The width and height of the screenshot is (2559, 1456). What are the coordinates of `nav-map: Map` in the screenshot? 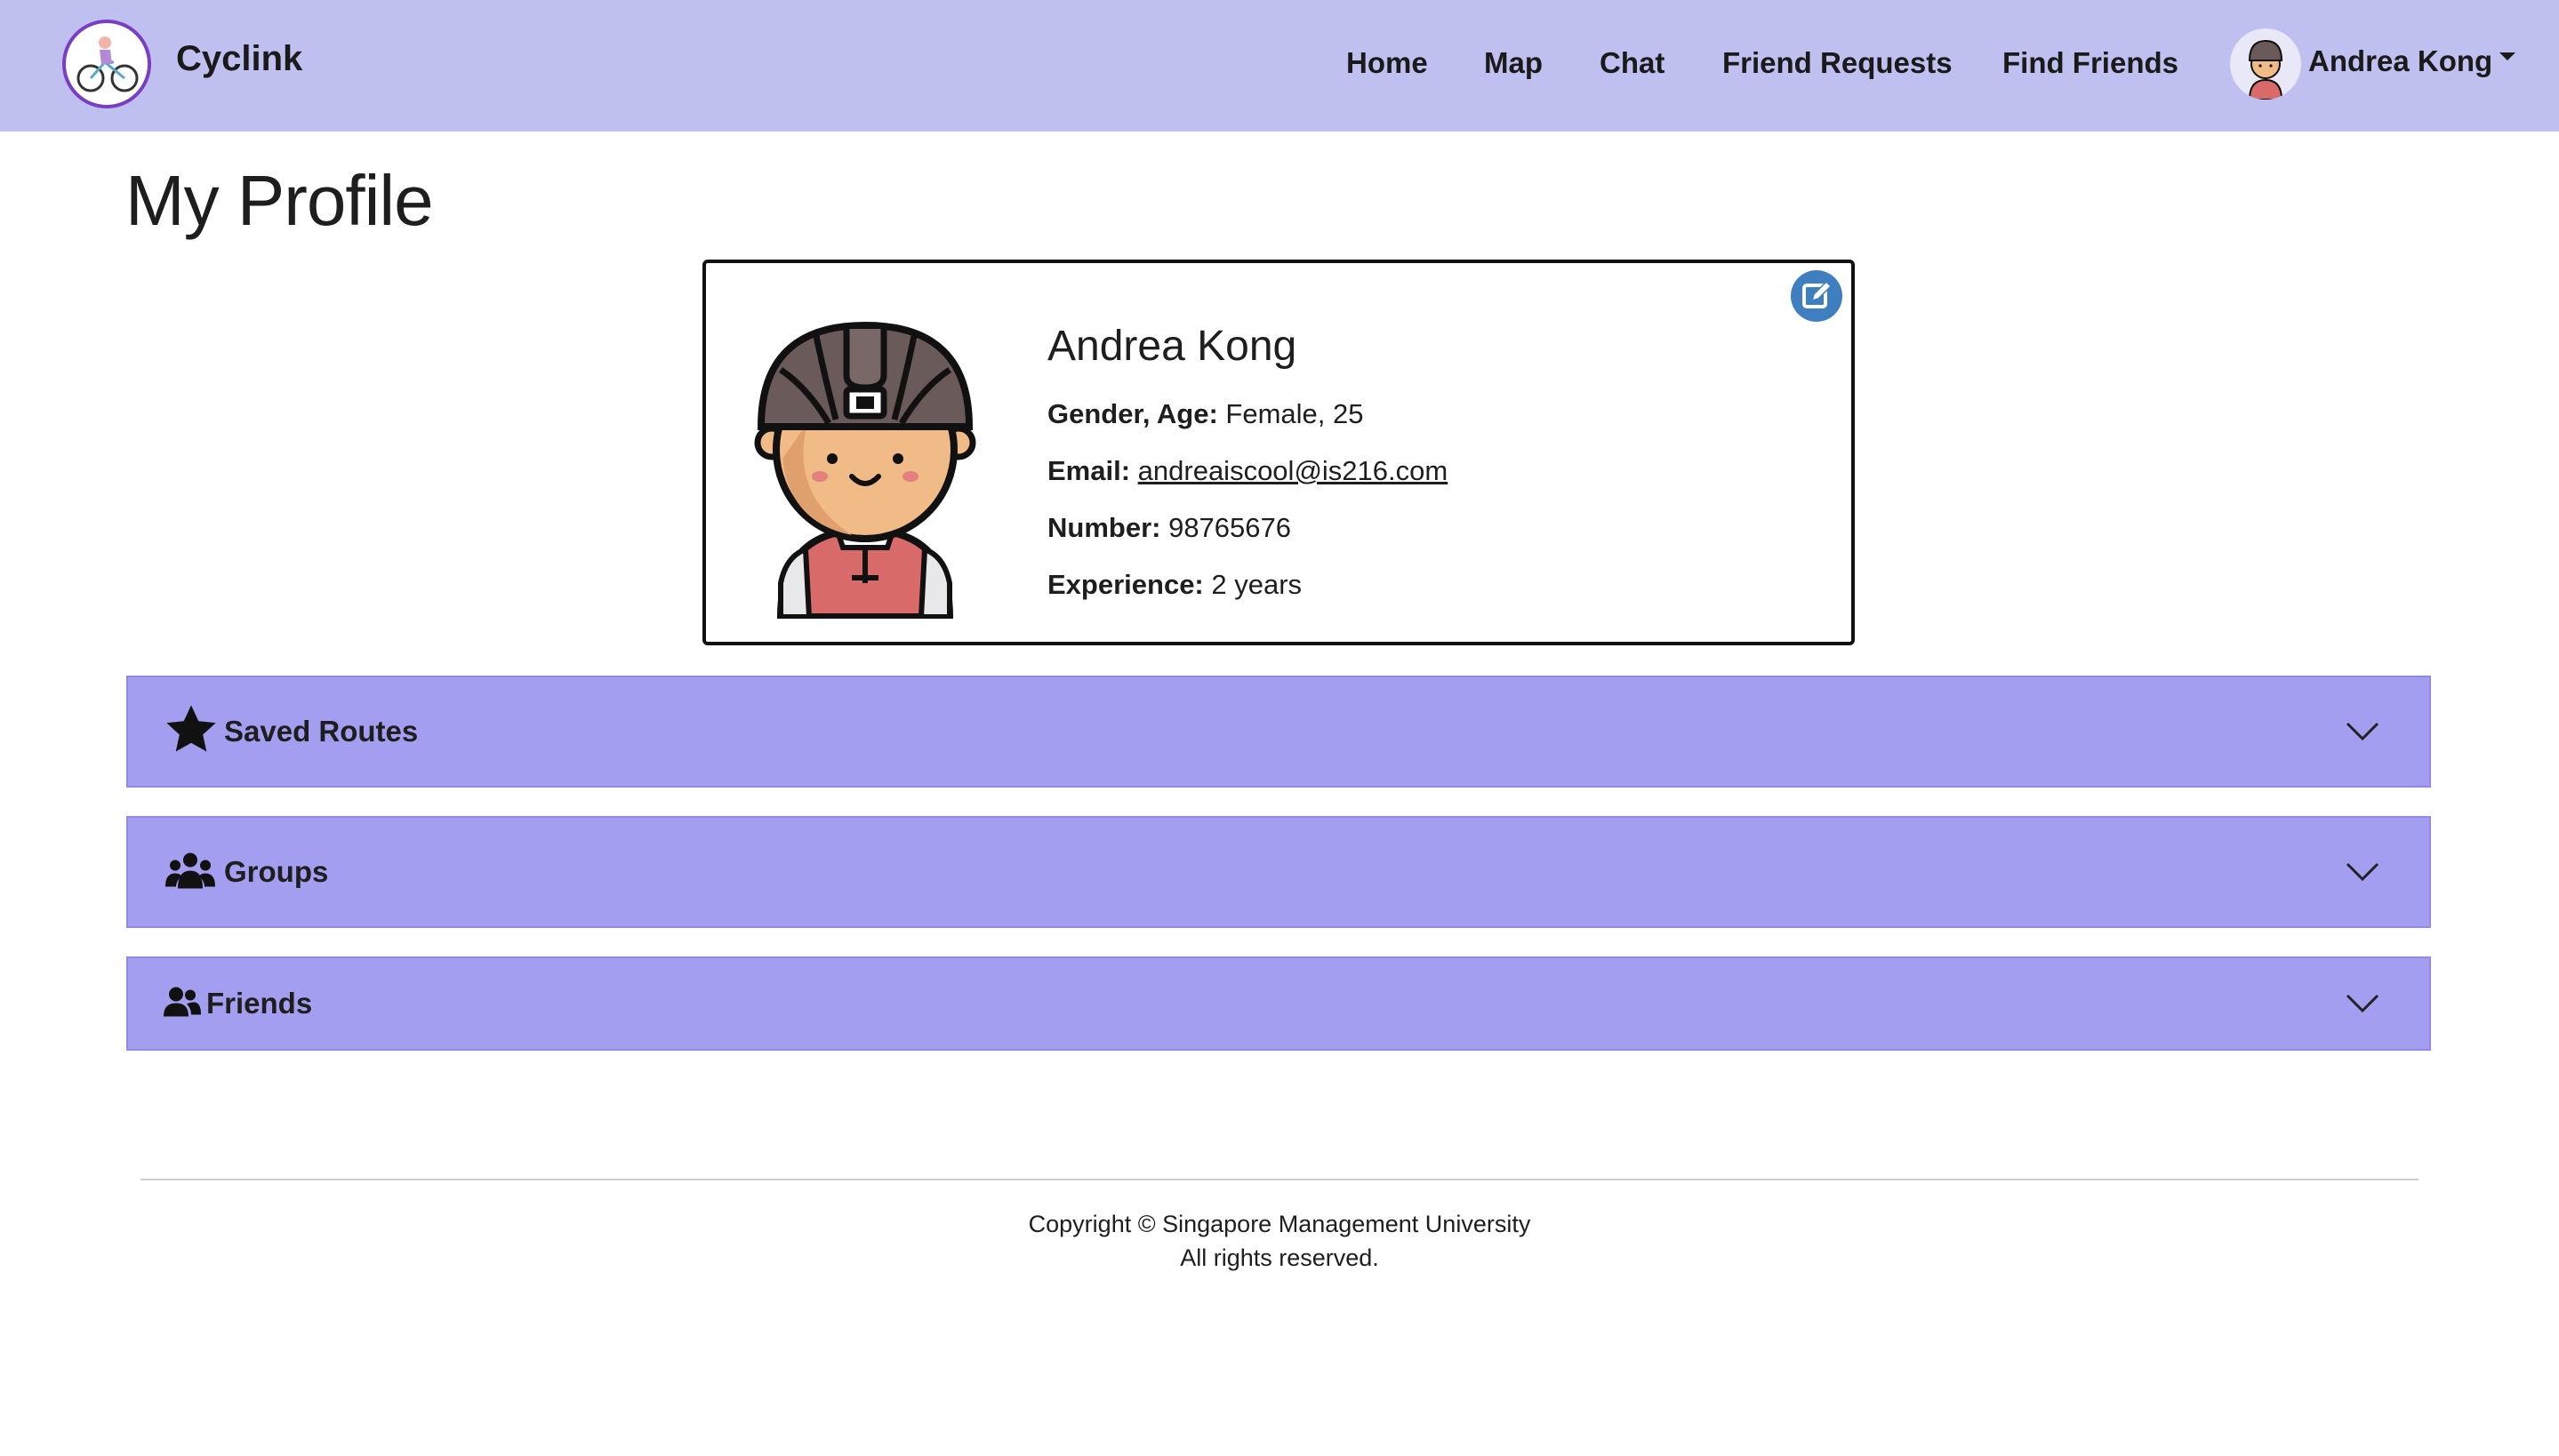 It's located at (1513, 63).